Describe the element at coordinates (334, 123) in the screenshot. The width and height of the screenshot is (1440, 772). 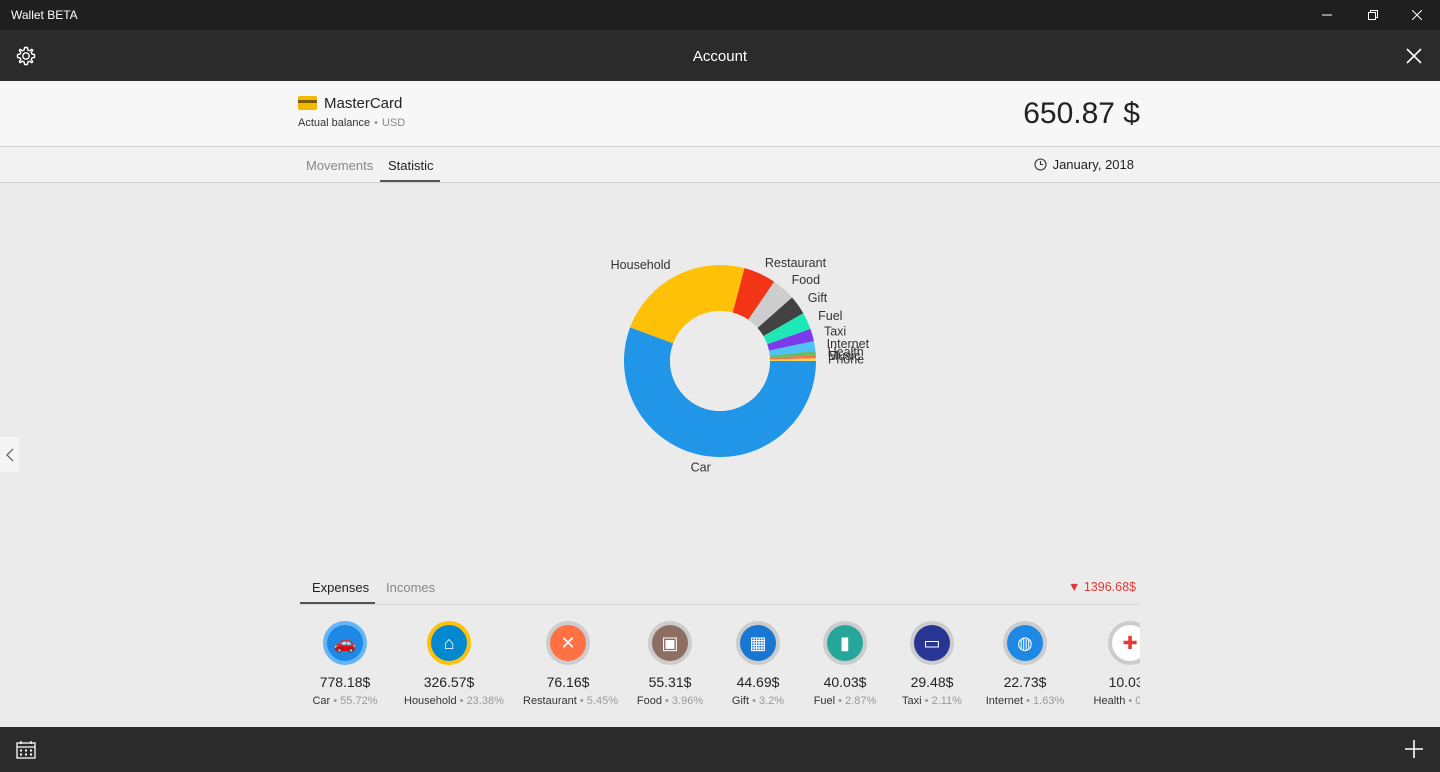
I see `balance-type-label: Actual balance` at that location.